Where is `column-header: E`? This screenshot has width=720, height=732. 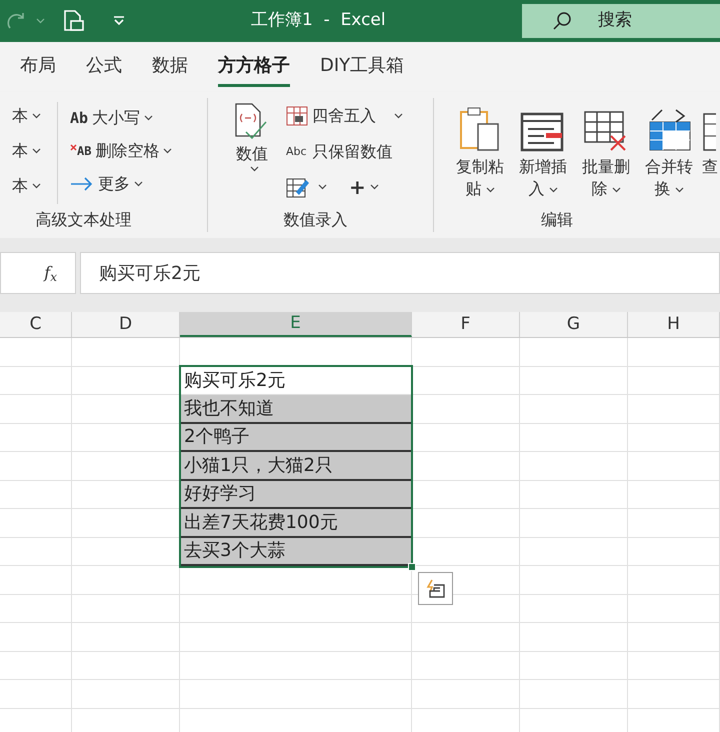 column-header: E is located at coordinates (296, 324).